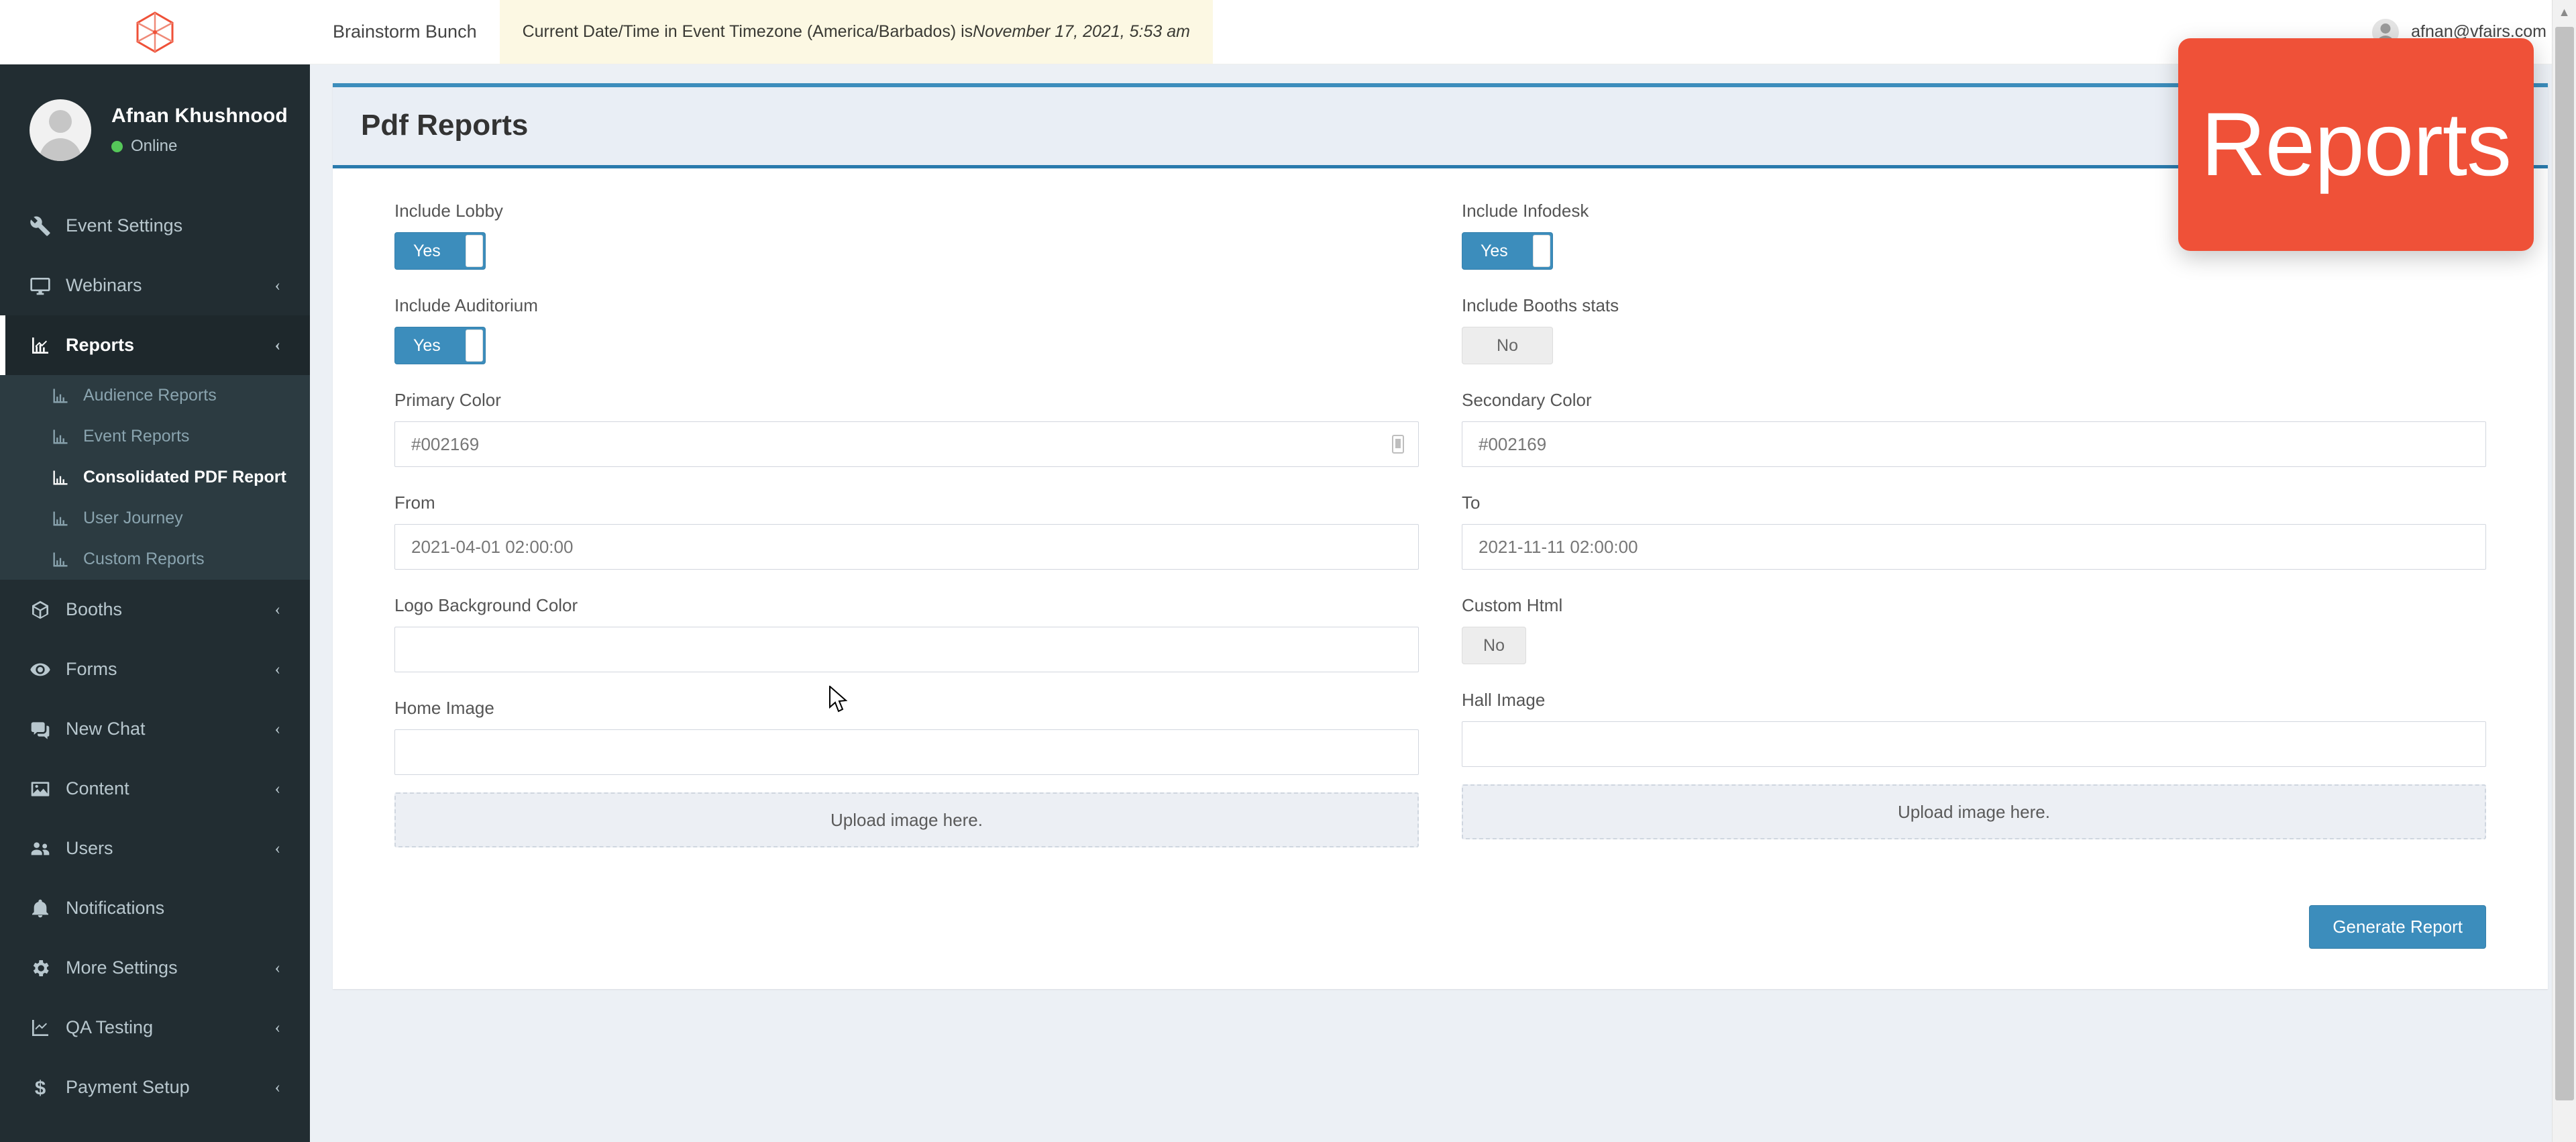 The width and height of the screenshot is (2576, 1142). What do you see at coordinates (486, 605) in the screenshot?
I see `logo-background-color-label: Logo Background Color` at bounding box center [486, 605].